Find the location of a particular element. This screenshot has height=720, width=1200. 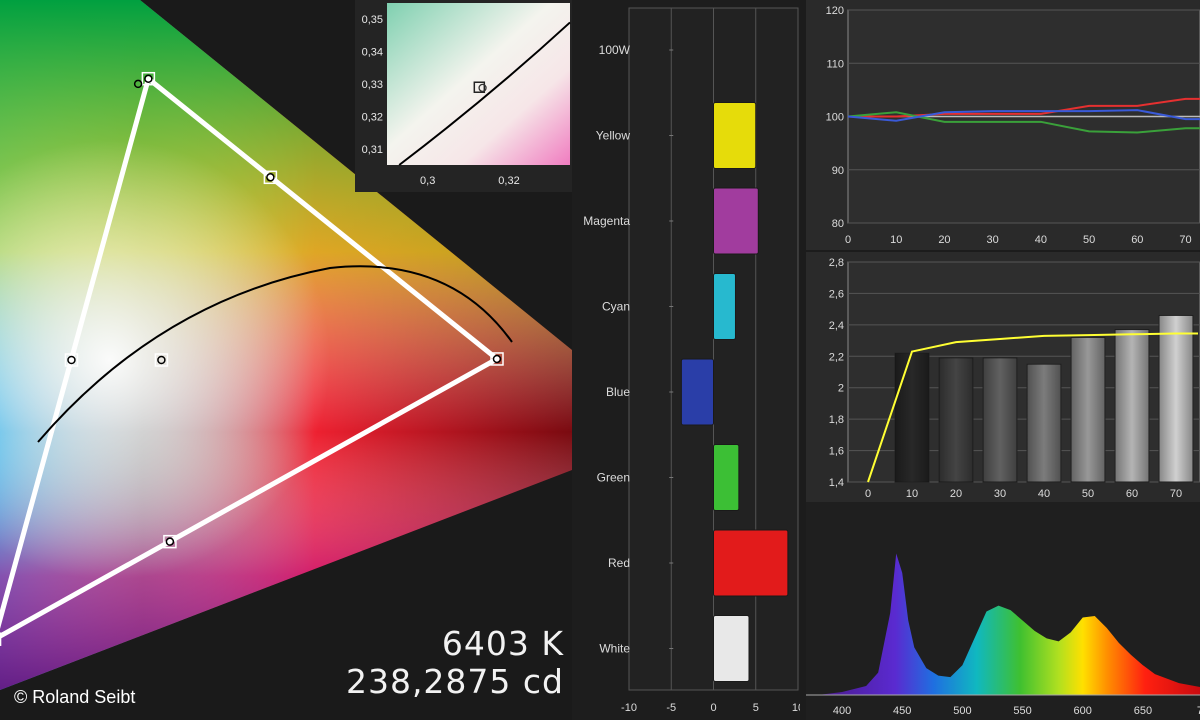

gamma-x-tick: 10 is located at coordinates (912, 494).